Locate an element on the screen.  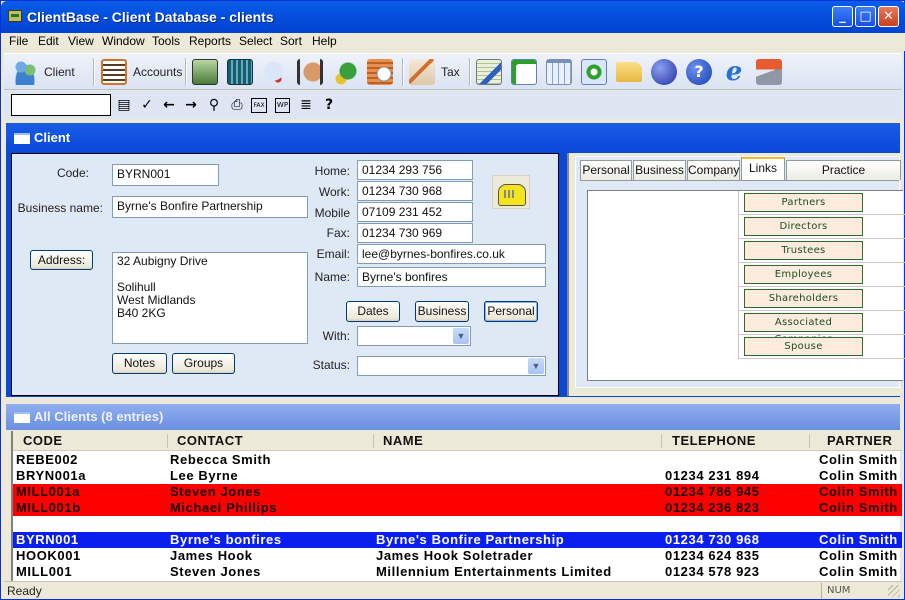
trustees-link-button: Trustees is located at coordinates (803, 250).